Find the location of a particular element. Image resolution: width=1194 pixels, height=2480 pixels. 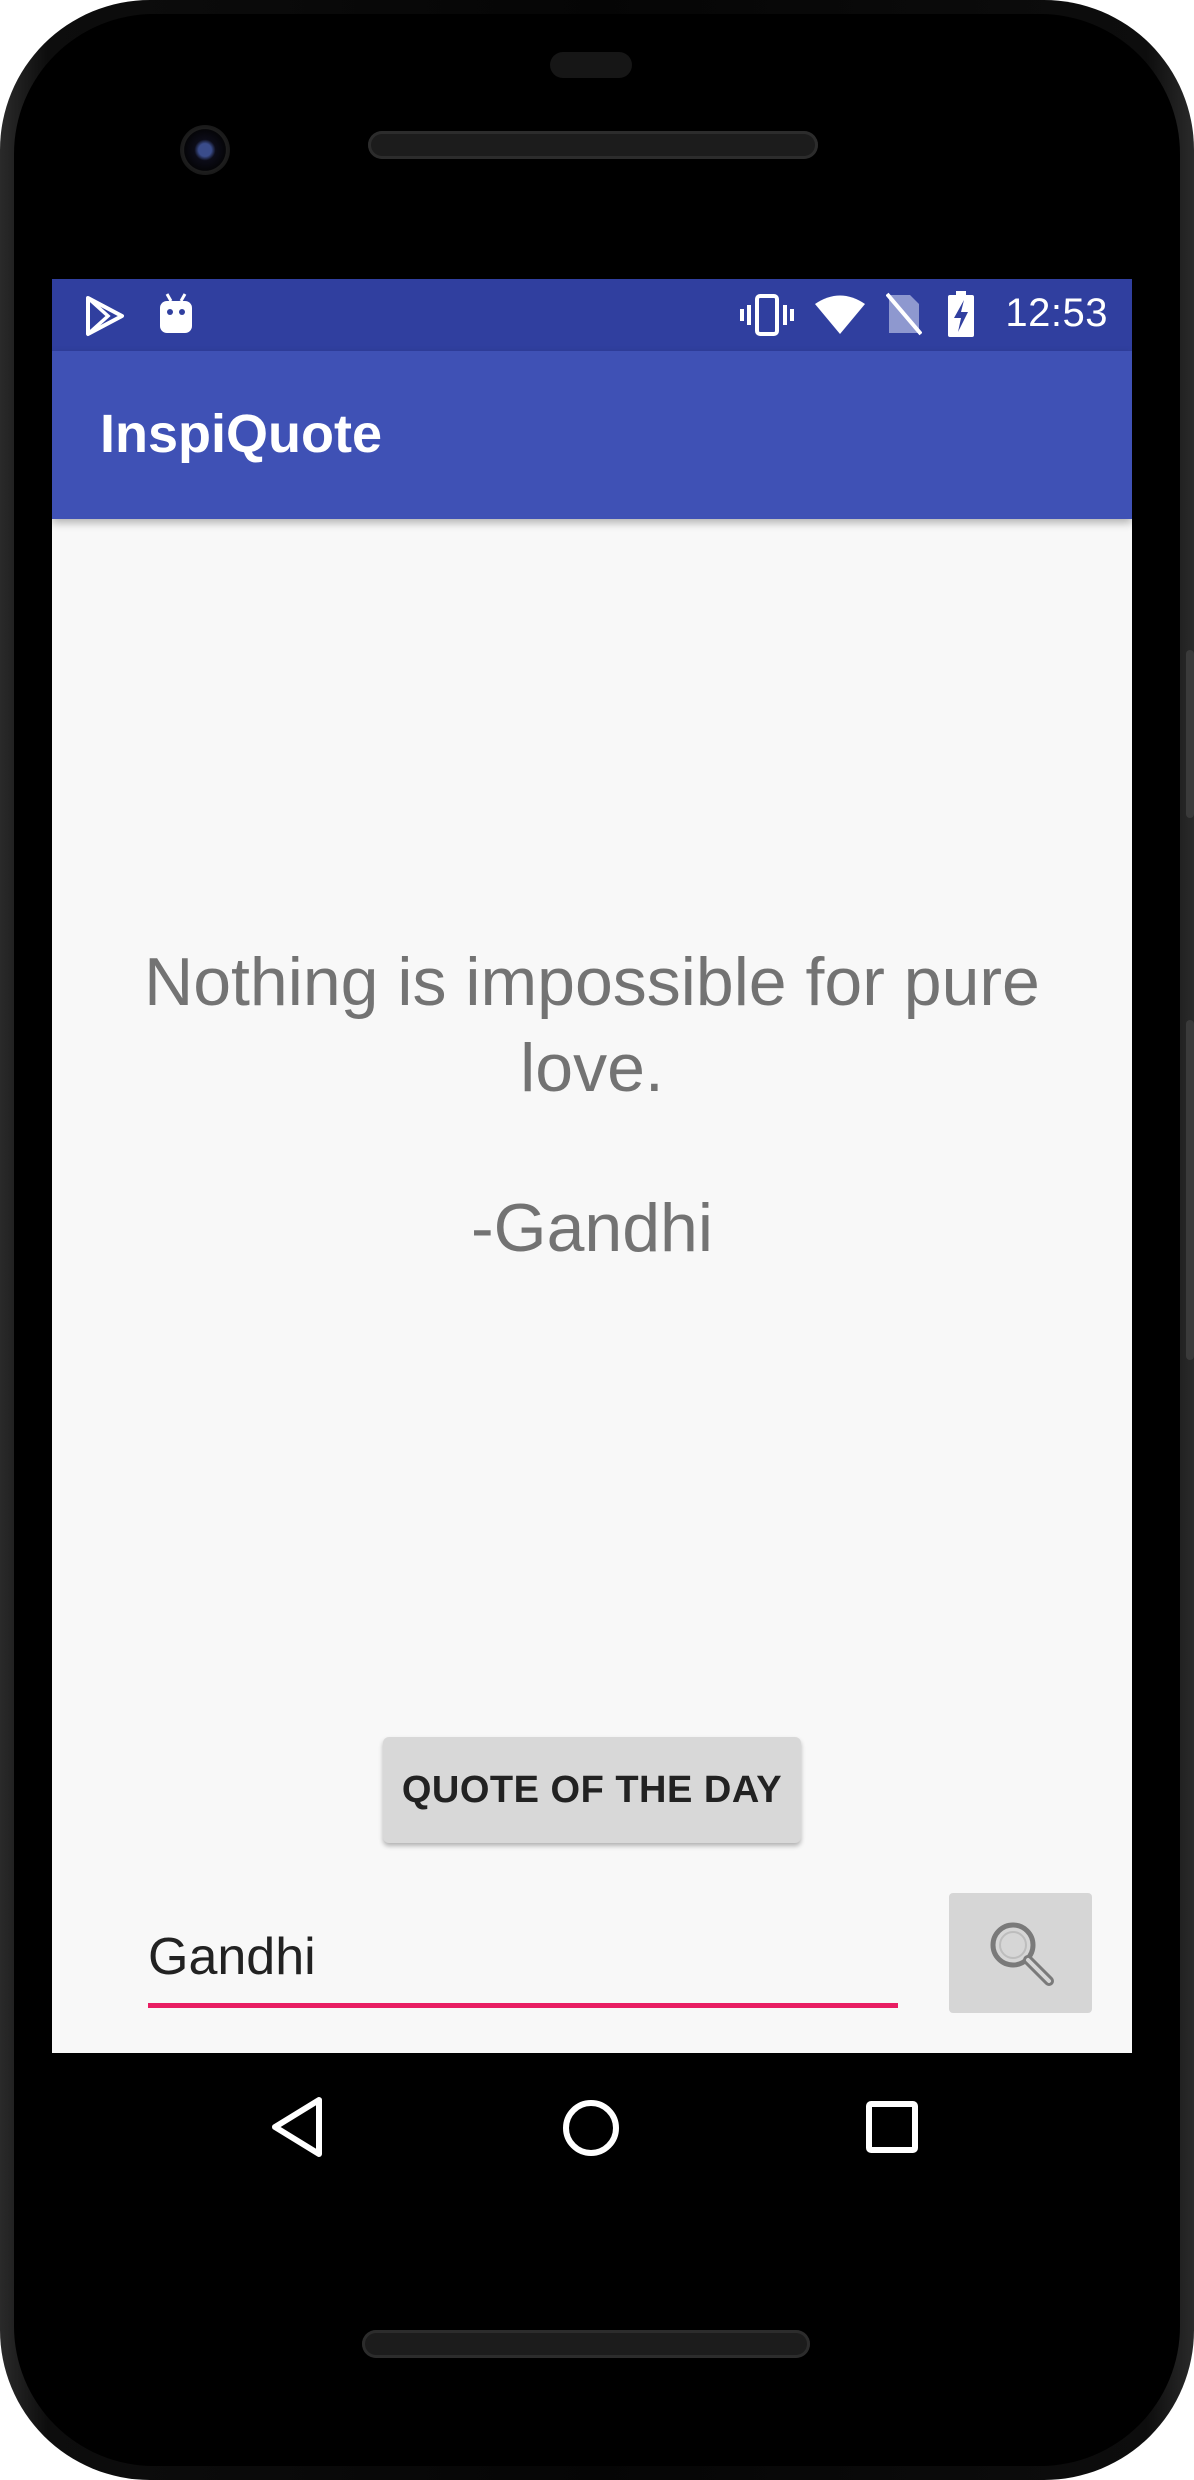

front-camera is located at coordinates (205, 150).